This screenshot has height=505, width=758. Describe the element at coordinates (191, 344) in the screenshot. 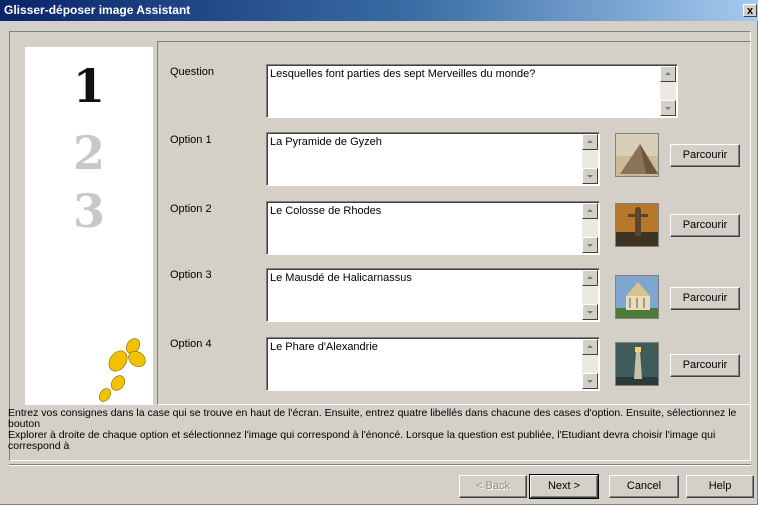

I see `option-4-label: Option 4` at that location.